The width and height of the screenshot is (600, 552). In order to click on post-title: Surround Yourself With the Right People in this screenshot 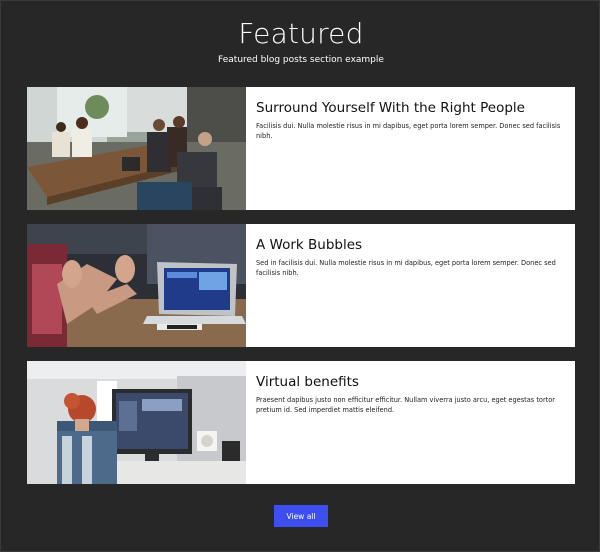, I will do `click(410, 108)`.